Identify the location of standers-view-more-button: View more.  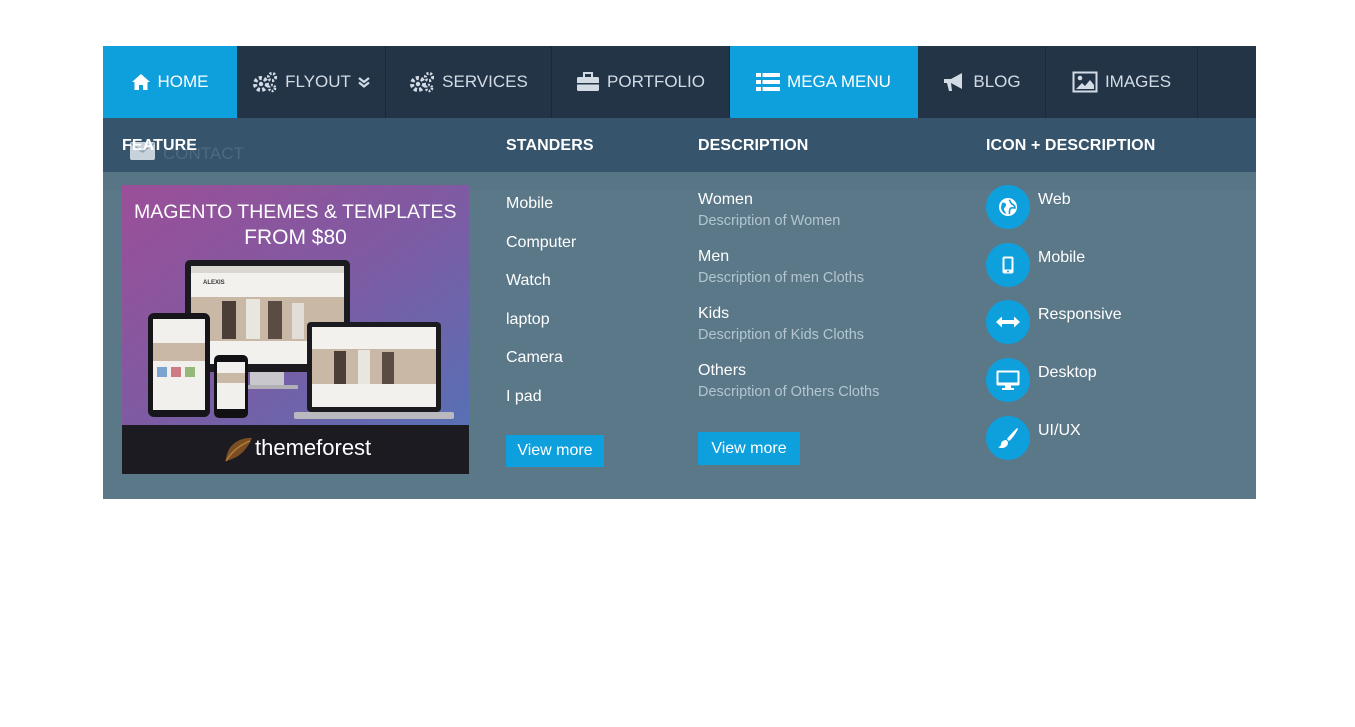
(555, 451).